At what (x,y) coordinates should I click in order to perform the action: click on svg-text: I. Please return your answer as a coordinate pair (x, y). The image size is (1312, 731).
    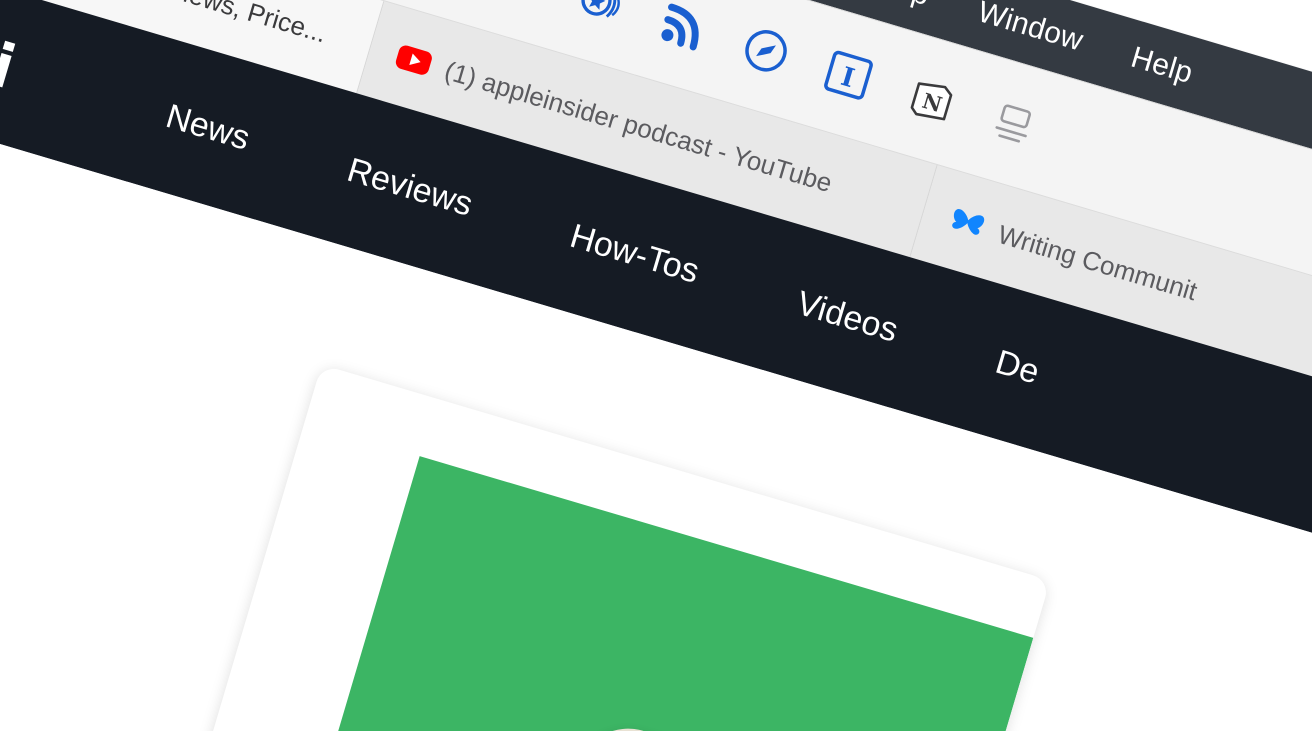
    Looking at the image, I should click on (848, 78).